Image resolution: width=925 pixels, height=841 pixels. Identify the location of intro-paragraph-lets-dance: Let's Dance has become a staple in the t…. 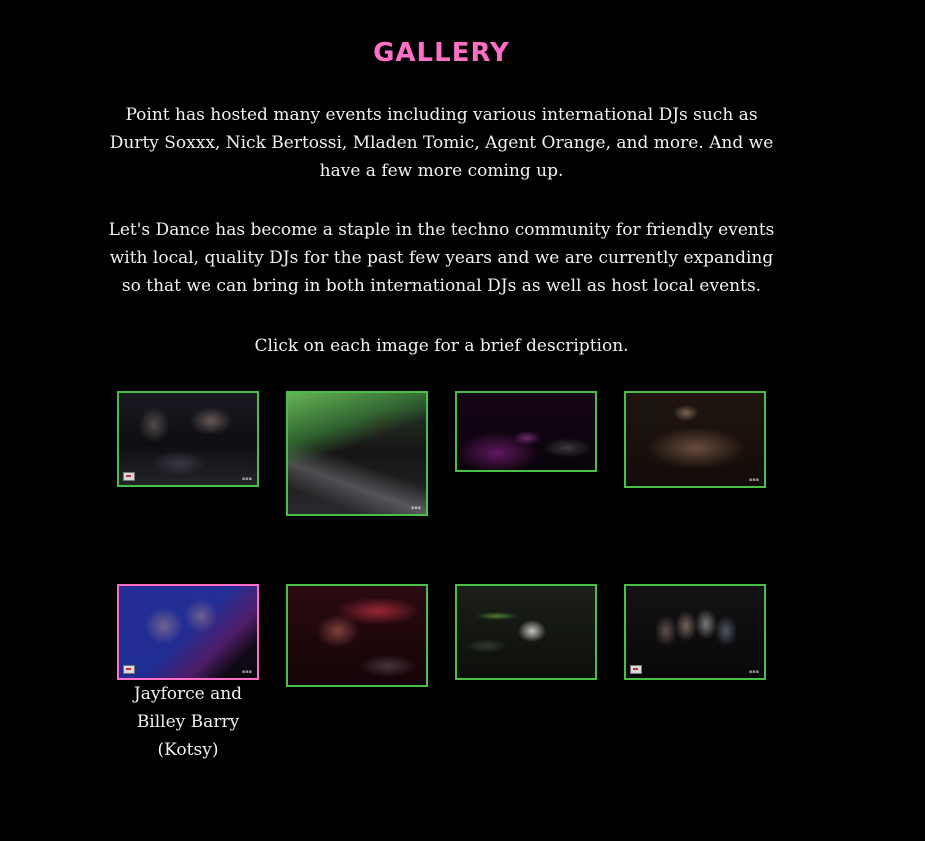
(441, 258).